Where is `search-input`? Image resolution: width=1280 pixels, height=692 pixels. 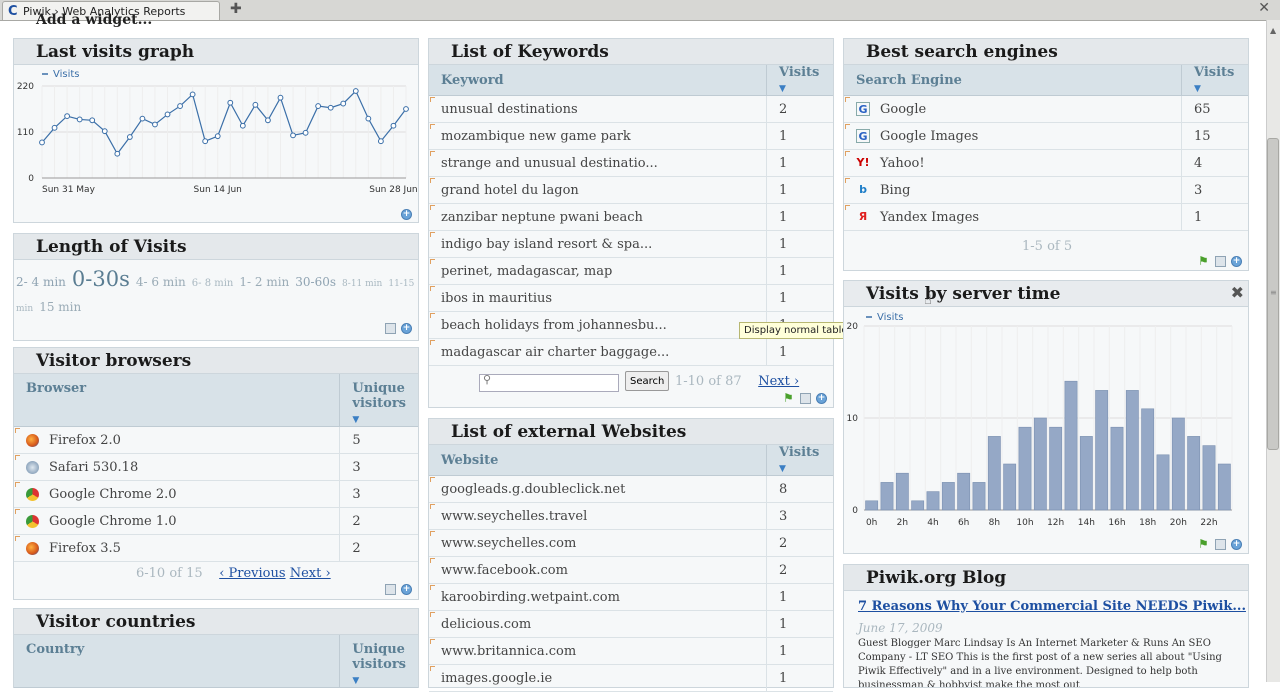 search-input is located at coordinates (549, 382).